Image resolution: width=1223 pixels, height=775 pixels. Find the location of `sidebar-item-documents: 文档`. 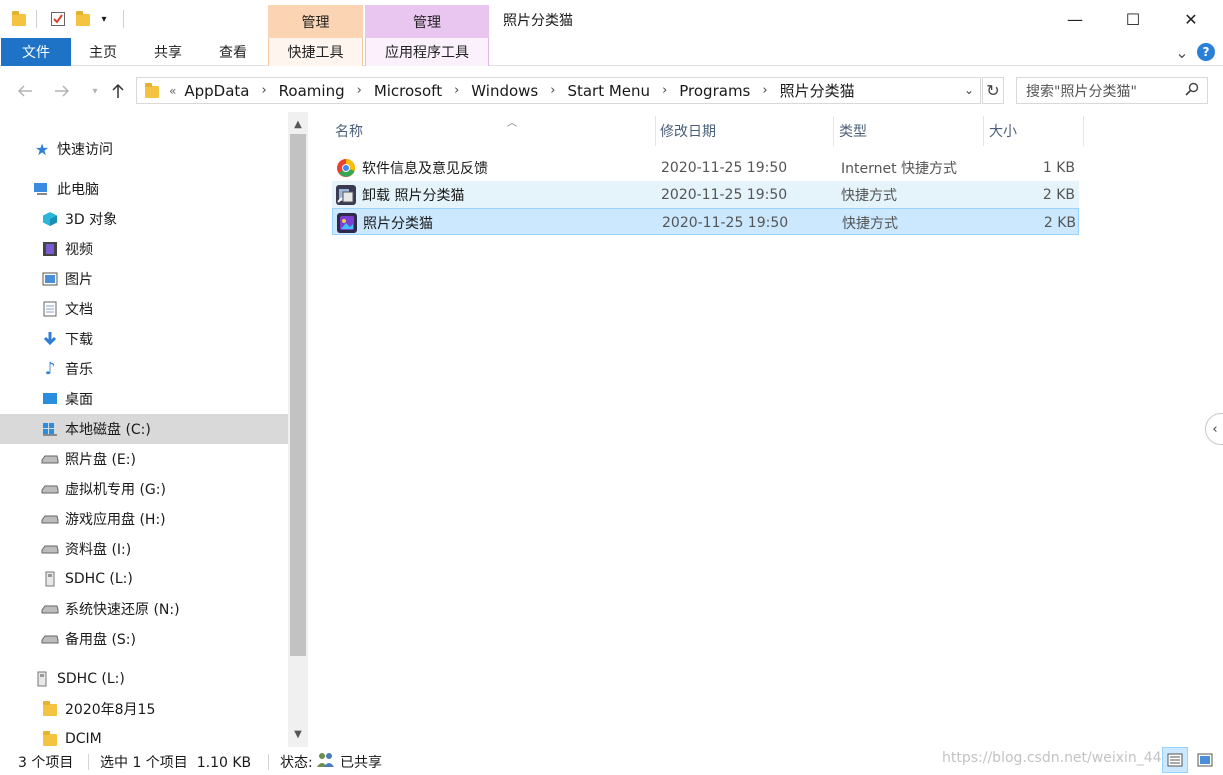

sidebar-item-documents: 文档 is located at coordinates (144, 309).